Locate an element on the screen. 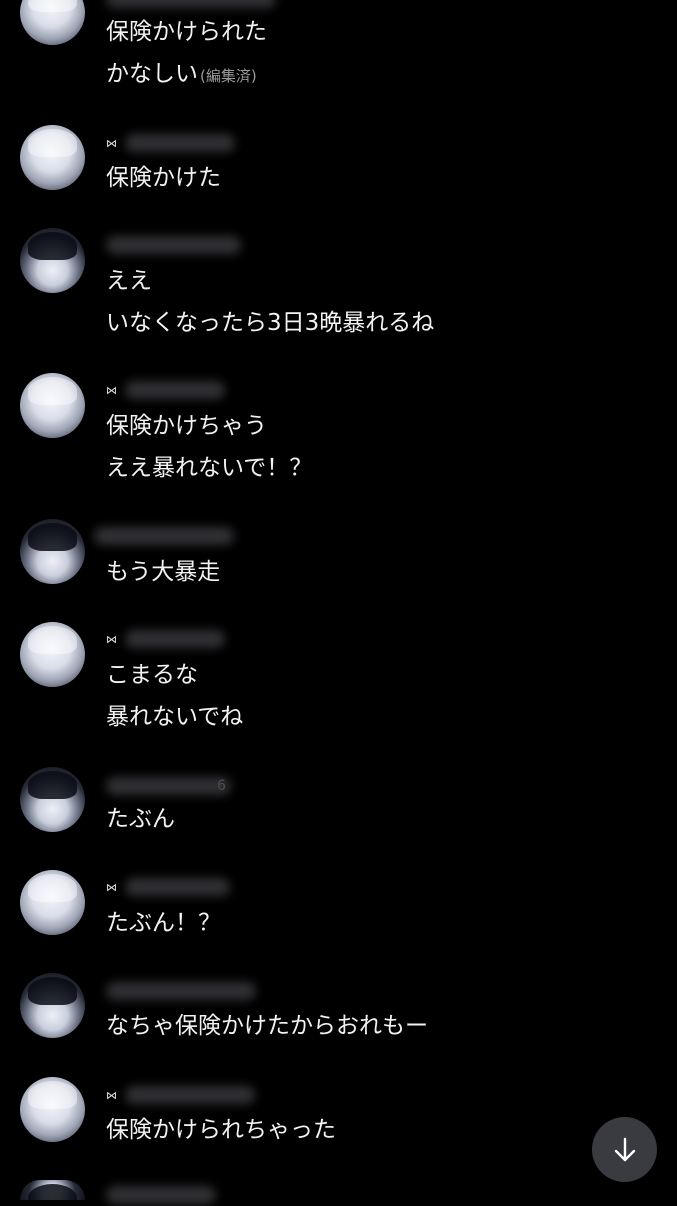 Image resolution: width=677 pixels, height=1206 pixels. message-text: たぶん！？ is located at coordinates (163, 923).